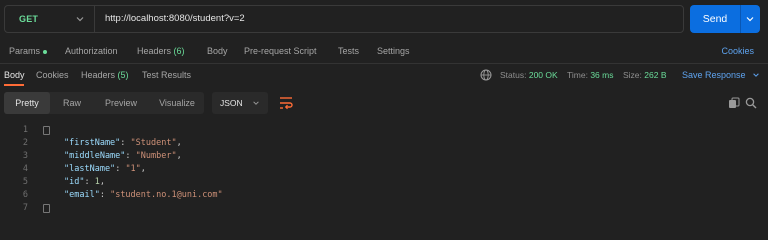 Image resolution: width=768 pixels, height=240 pixels. What do you see at coordinates (384, 103) in the screenshot?
I see `view-mode-bar: Pretty Raw Preview Visualize JSON` at bounding box center [384, 103].